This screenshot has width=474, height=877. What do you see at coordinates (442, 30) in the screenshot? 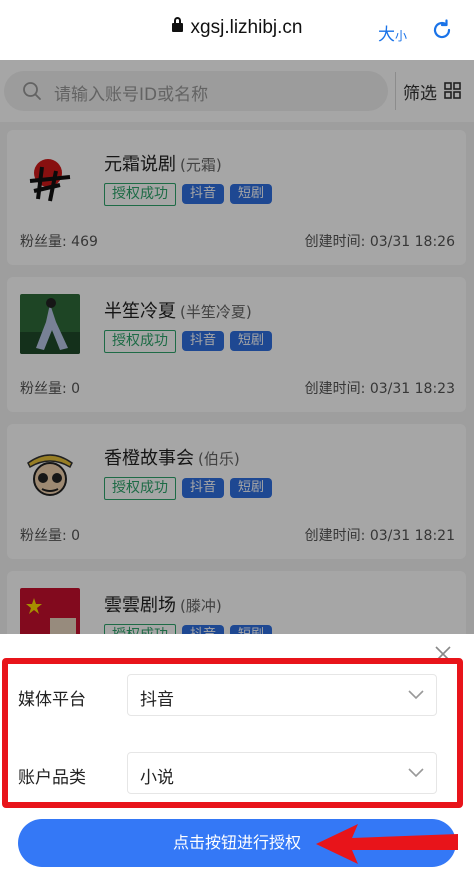
I see `reload-icon` at bounding box center [442, 30].